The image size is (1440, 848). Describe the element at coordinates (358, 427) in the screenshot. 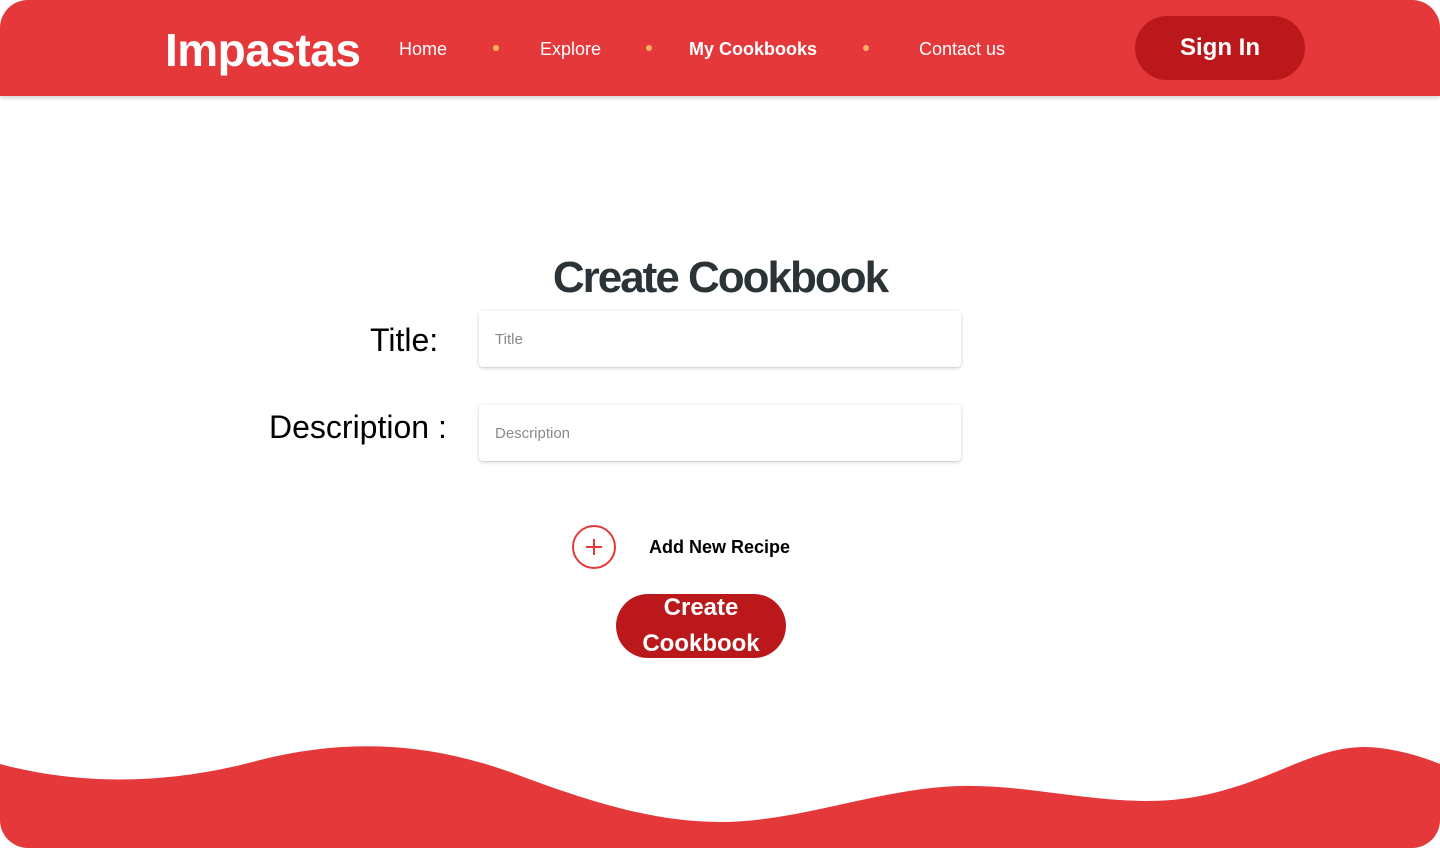

I see `description-label: Description :` at that location.